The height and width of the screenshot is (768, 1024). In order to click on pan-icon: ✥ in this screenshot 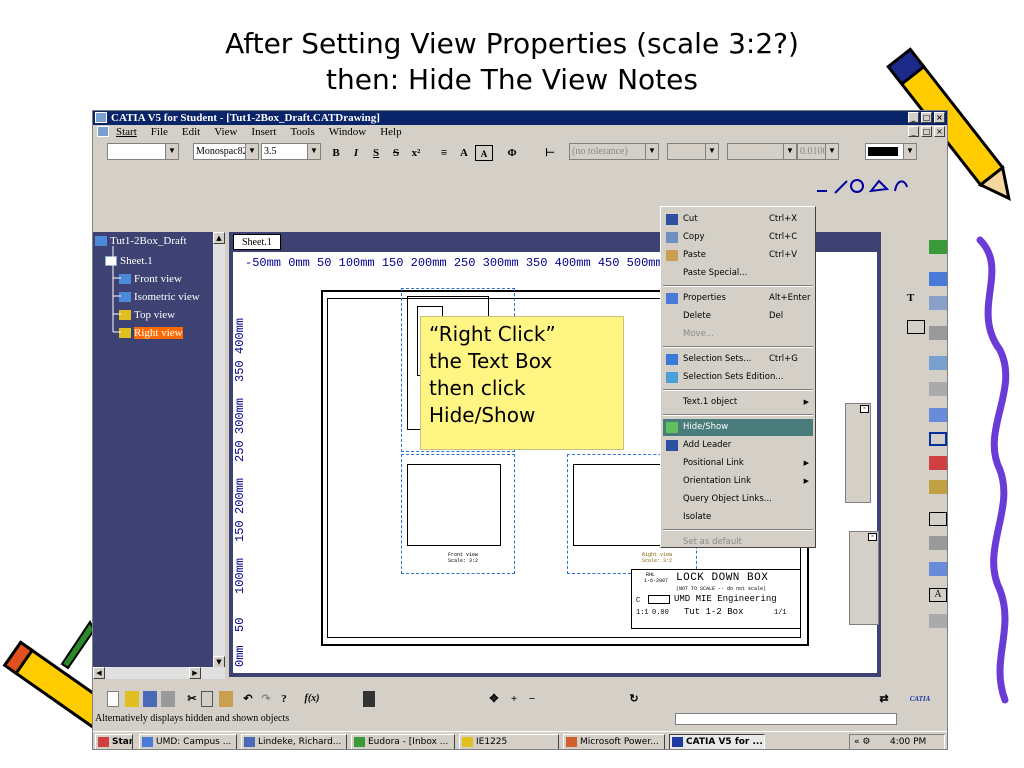, I will do `click(494, 699)`.